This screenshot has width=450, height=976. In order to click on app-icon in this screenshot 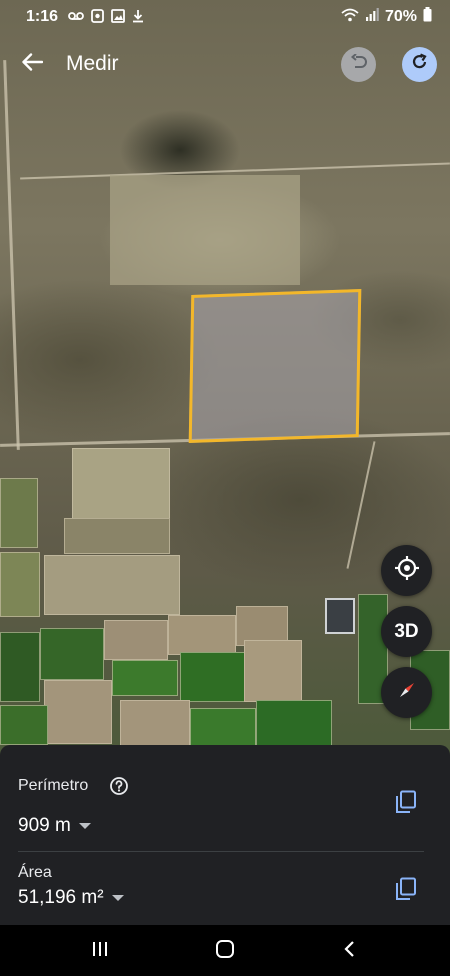, I will do `click(97, 17)`.